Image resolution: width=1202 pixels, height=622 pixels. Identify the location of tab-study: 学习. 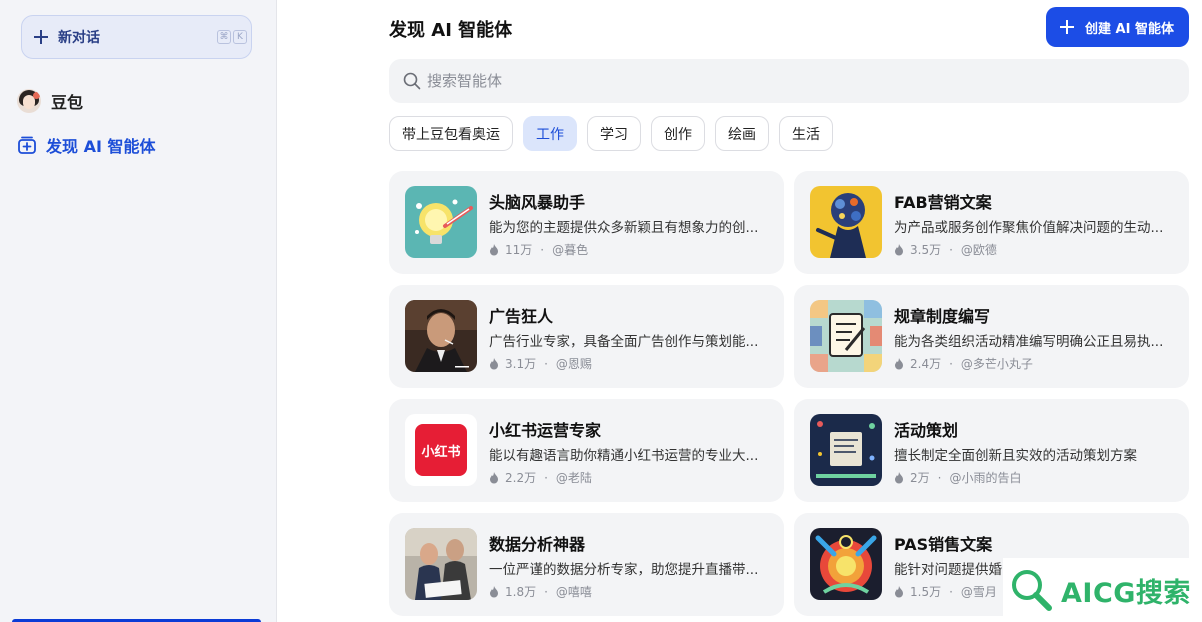
(614, 133).